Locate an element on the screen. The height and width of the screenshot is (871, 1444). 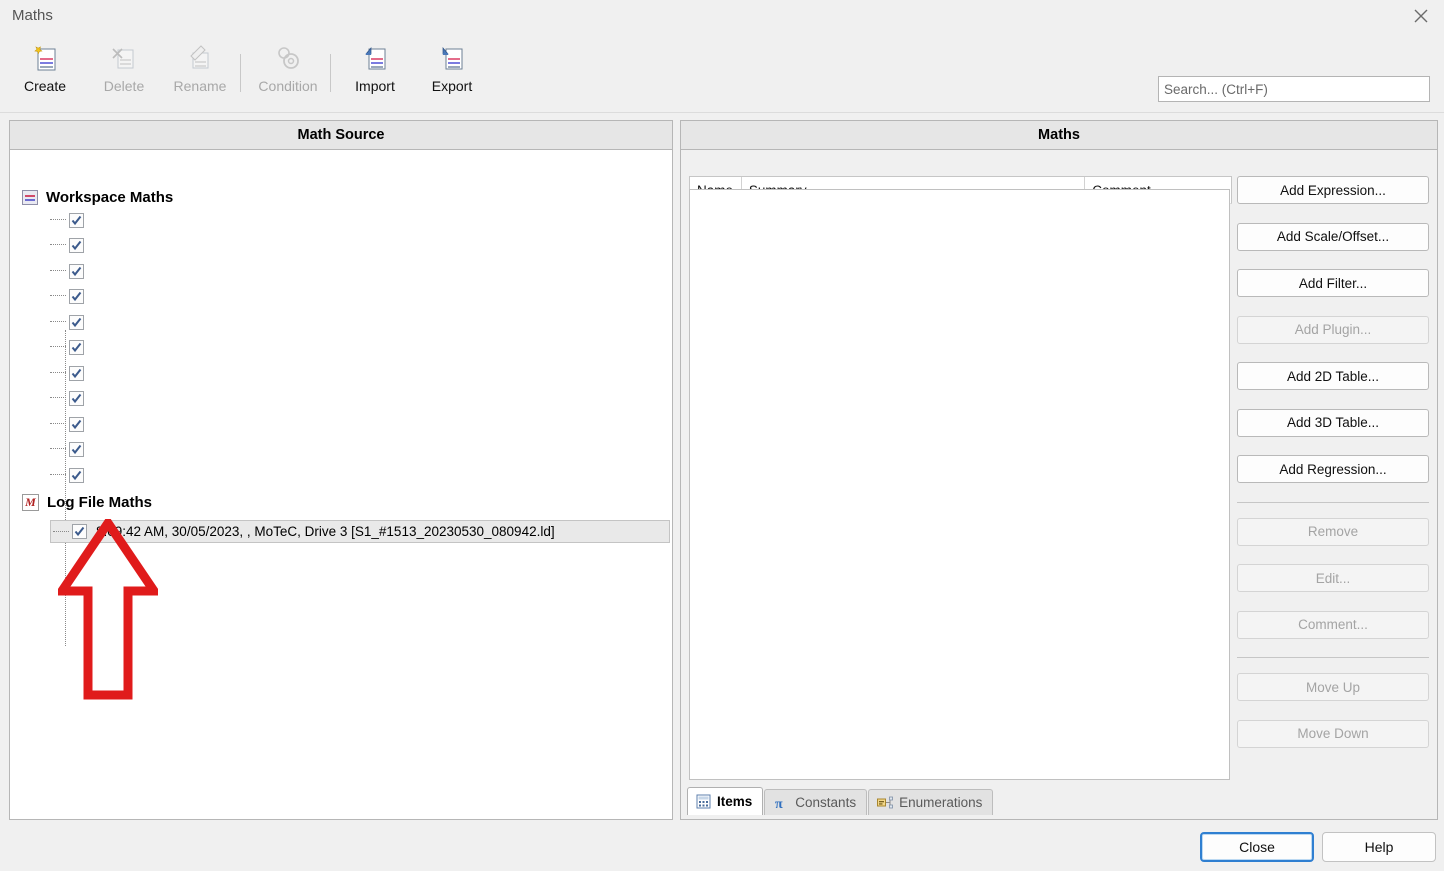
toolbar-button-export: Export is located at coordinates (452, 73).